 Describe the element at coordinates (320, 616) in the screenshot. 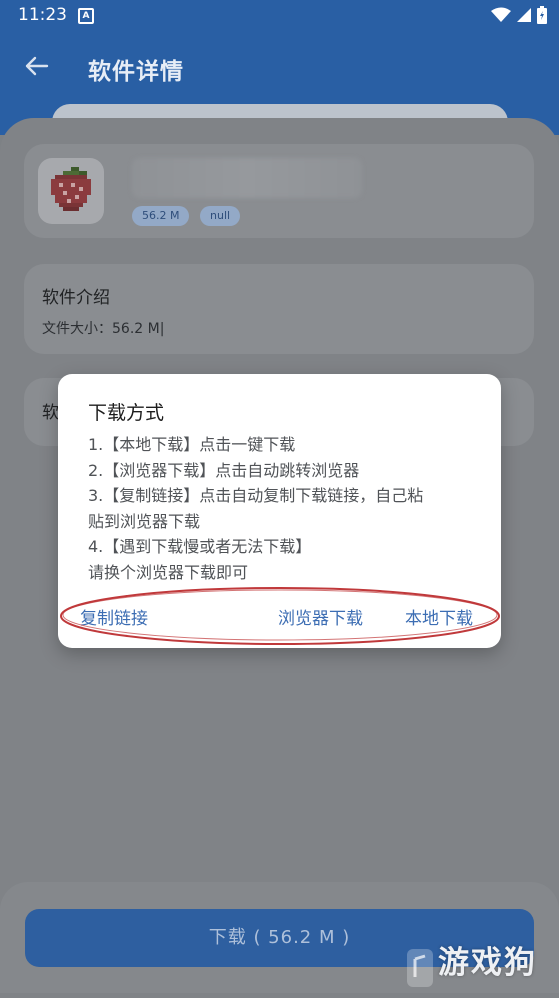

I see `browser-download-button: 浏览器下载` at that location.